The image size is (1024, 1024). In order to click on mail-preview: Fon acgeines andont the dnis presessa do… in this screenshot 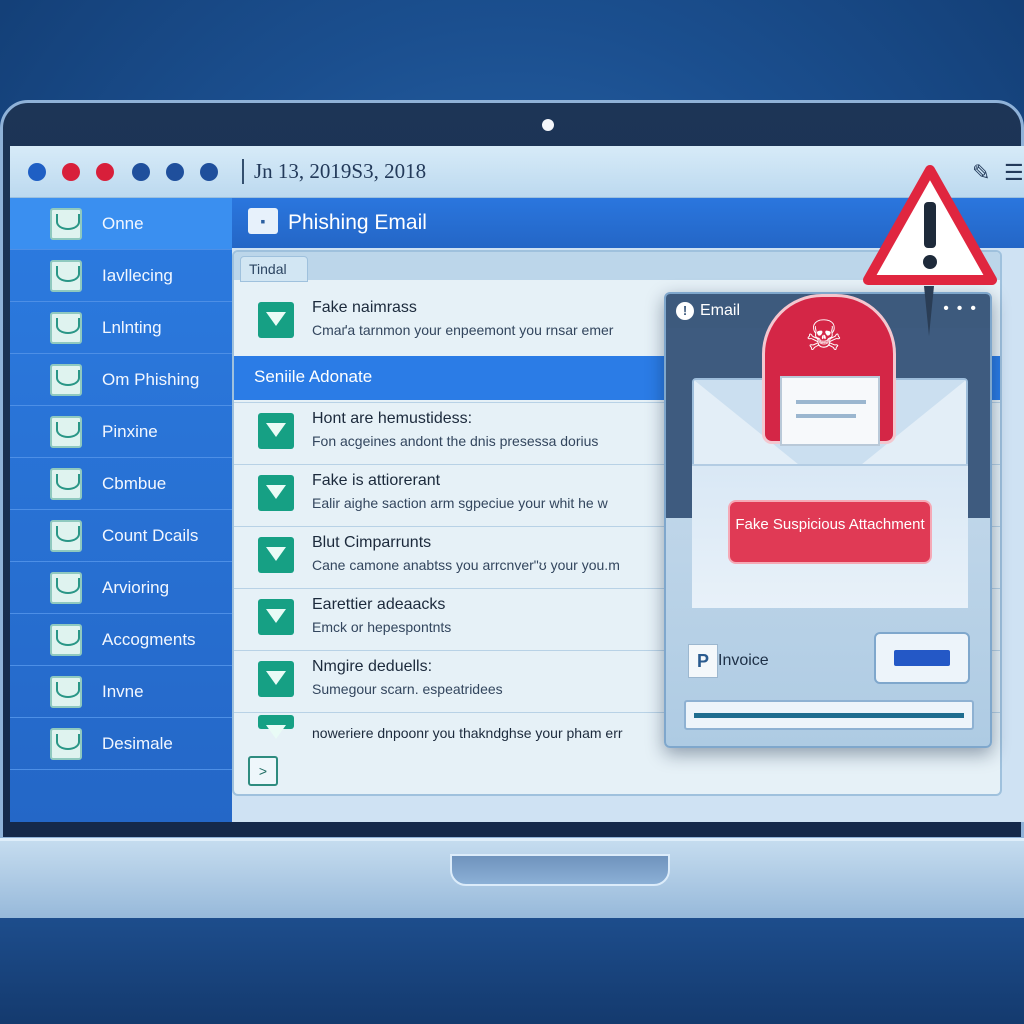, I will do `click(455, 441)`.